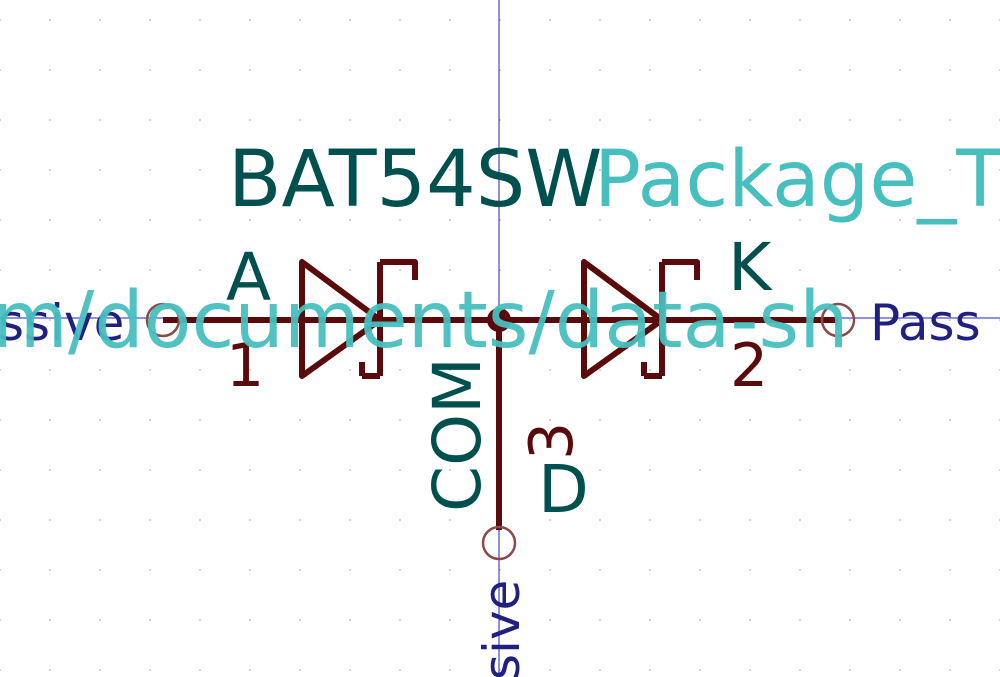 The height and width of the screenshot is (677, 1000). What do you see at coordinates (415, 180) in the screenshot?
I see `value-field: BAT54SW` at bounding box center [415, 180].